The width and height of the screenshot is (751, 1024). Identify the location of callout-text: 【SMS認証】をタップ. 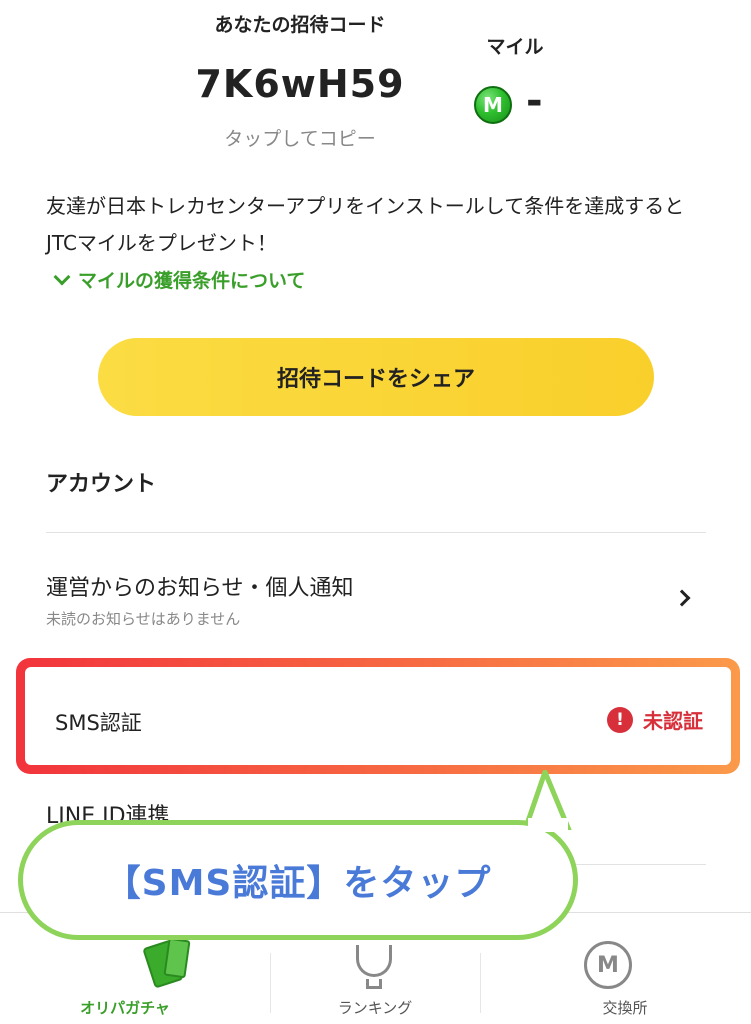
(298, 883).